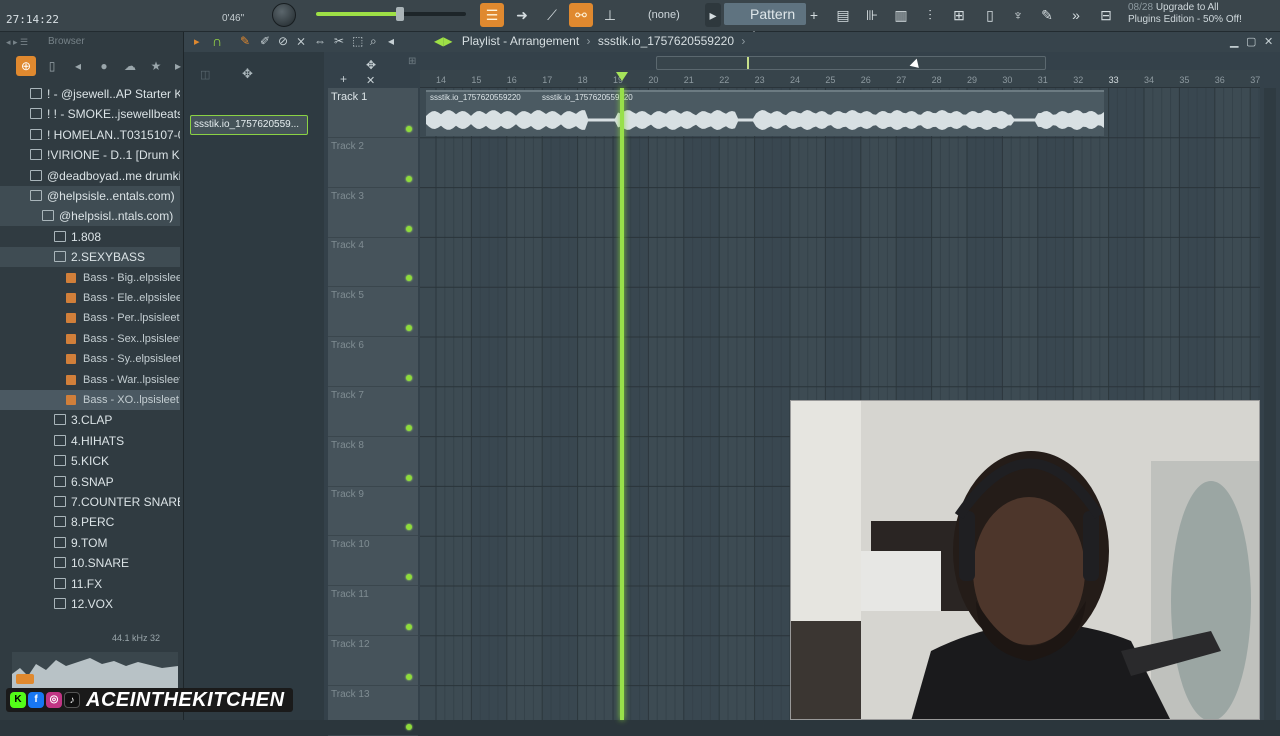  Describe the element at coordinates (90, 420) in the screenshot. I see `browser-folder-item: 3.CLAP` at that location.